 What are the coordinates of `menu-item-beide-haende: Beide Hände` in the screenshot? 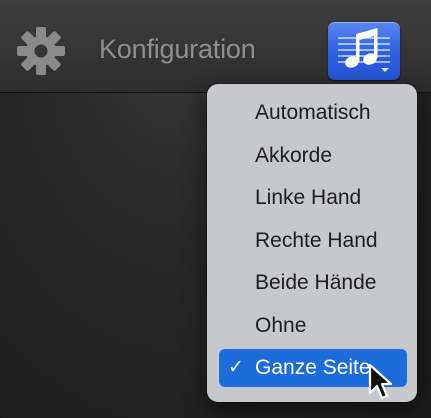 It's located at (313, 283).